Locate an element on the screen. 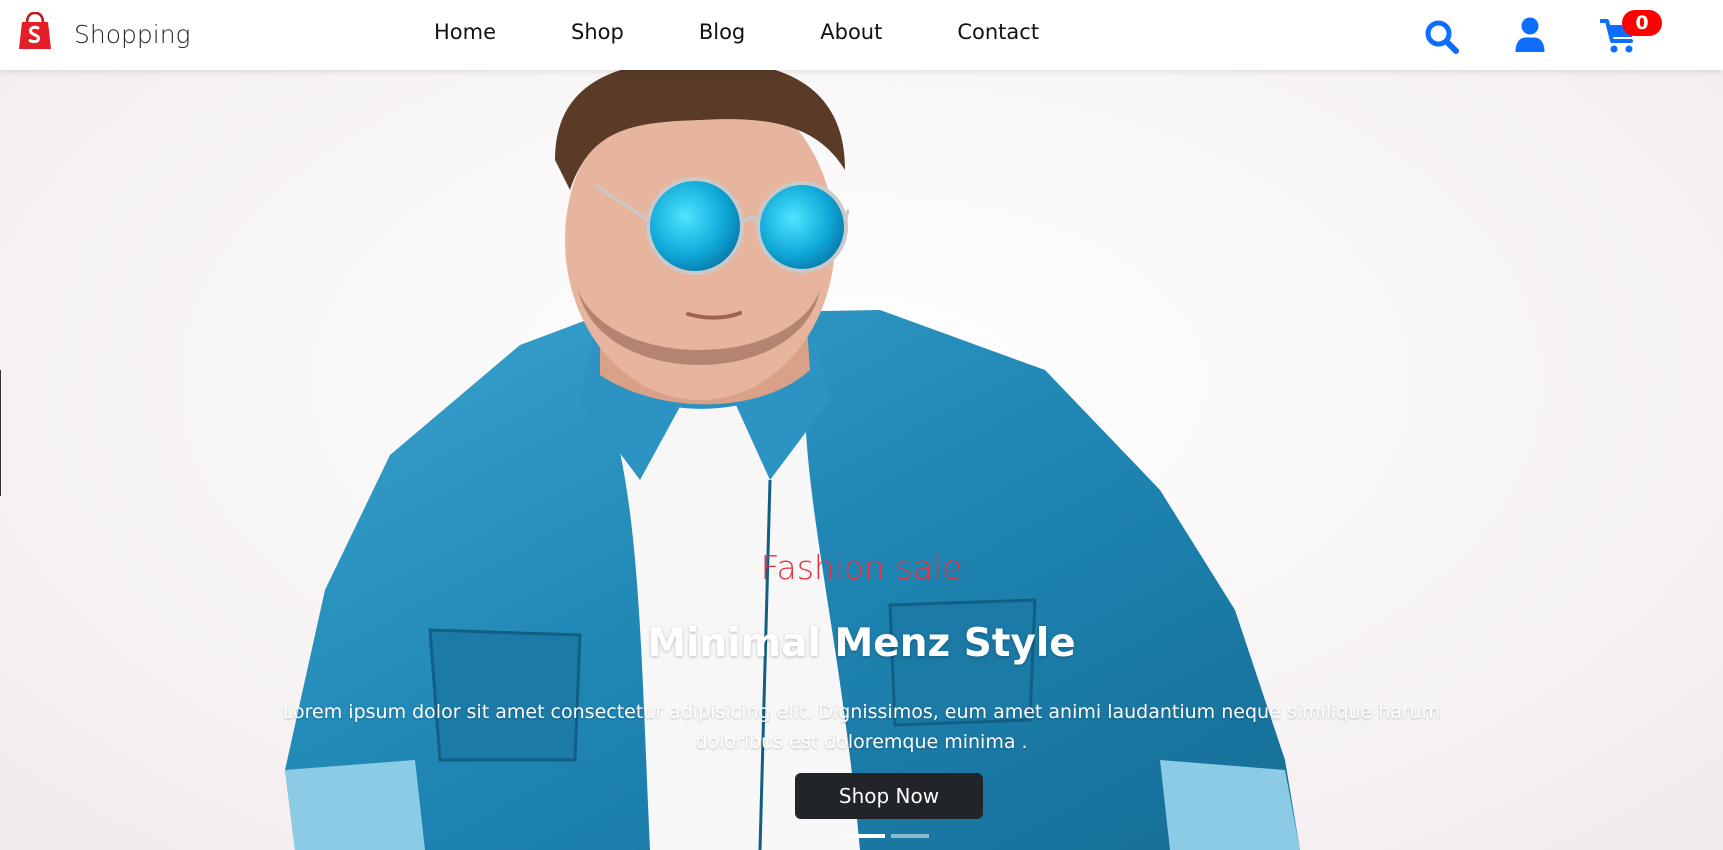 Image resolution: width=1723 pixels, height=850 pixels. nav-blog-link: Blog is located at coordinates (722, 32).